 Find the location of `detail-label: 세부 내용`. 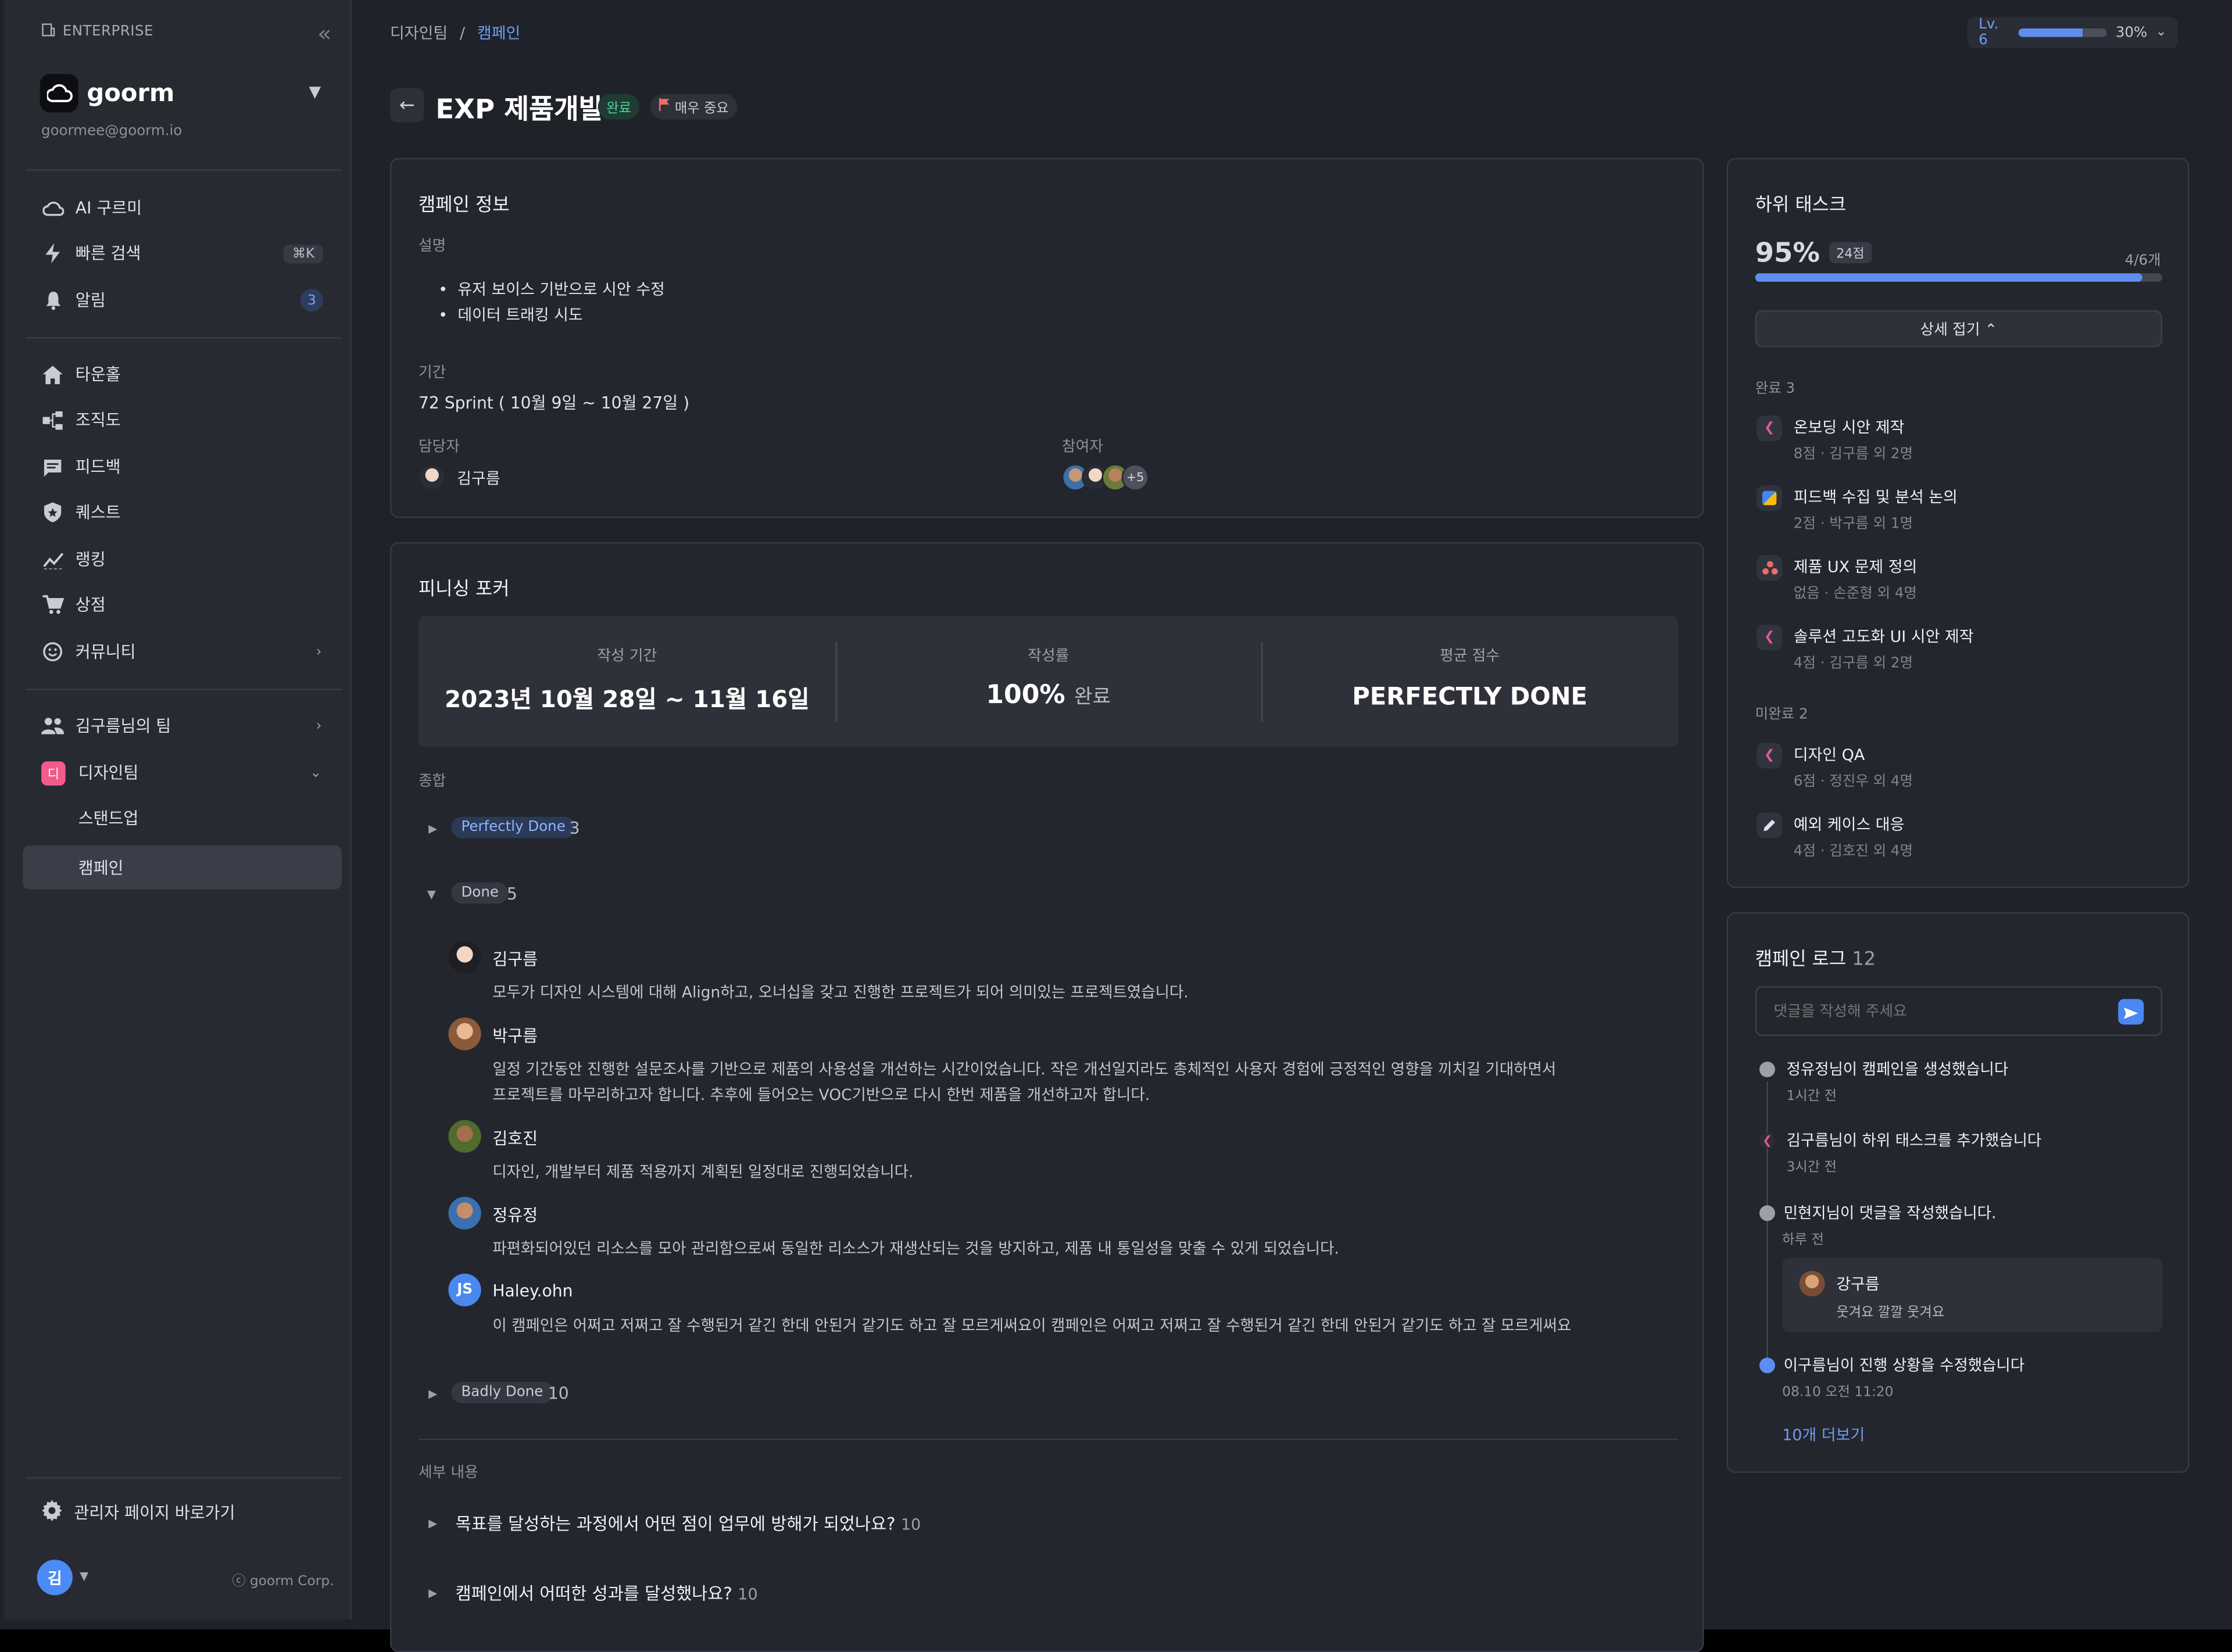

detail-label: 세부 내용 is located at coordinates (449, 1473).